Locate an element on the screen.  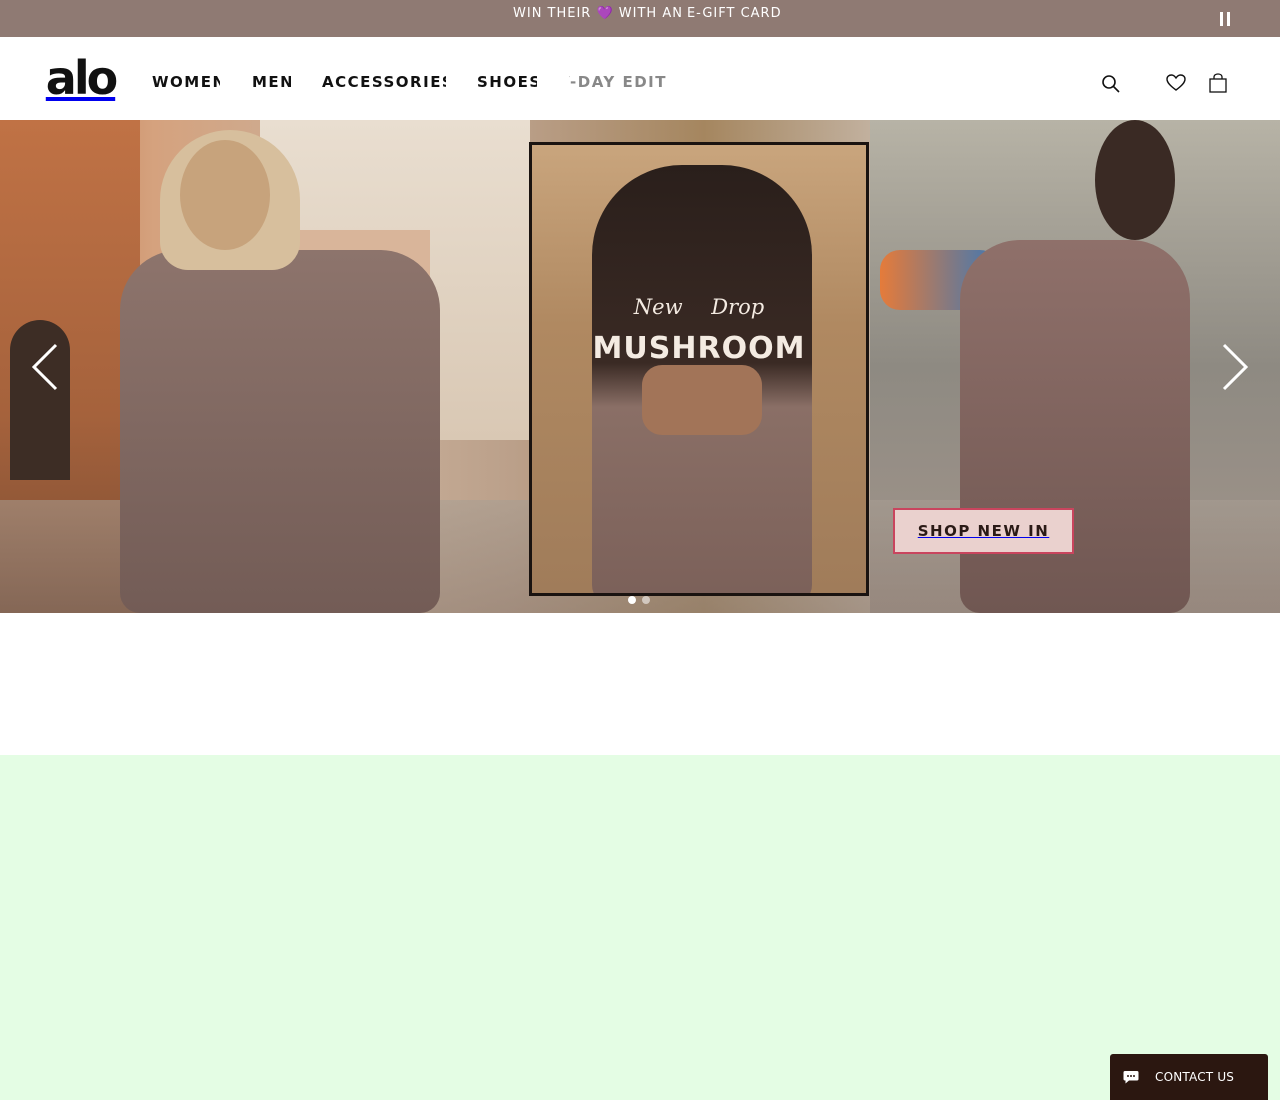
search-icon is located at coordinates (1111, 84).